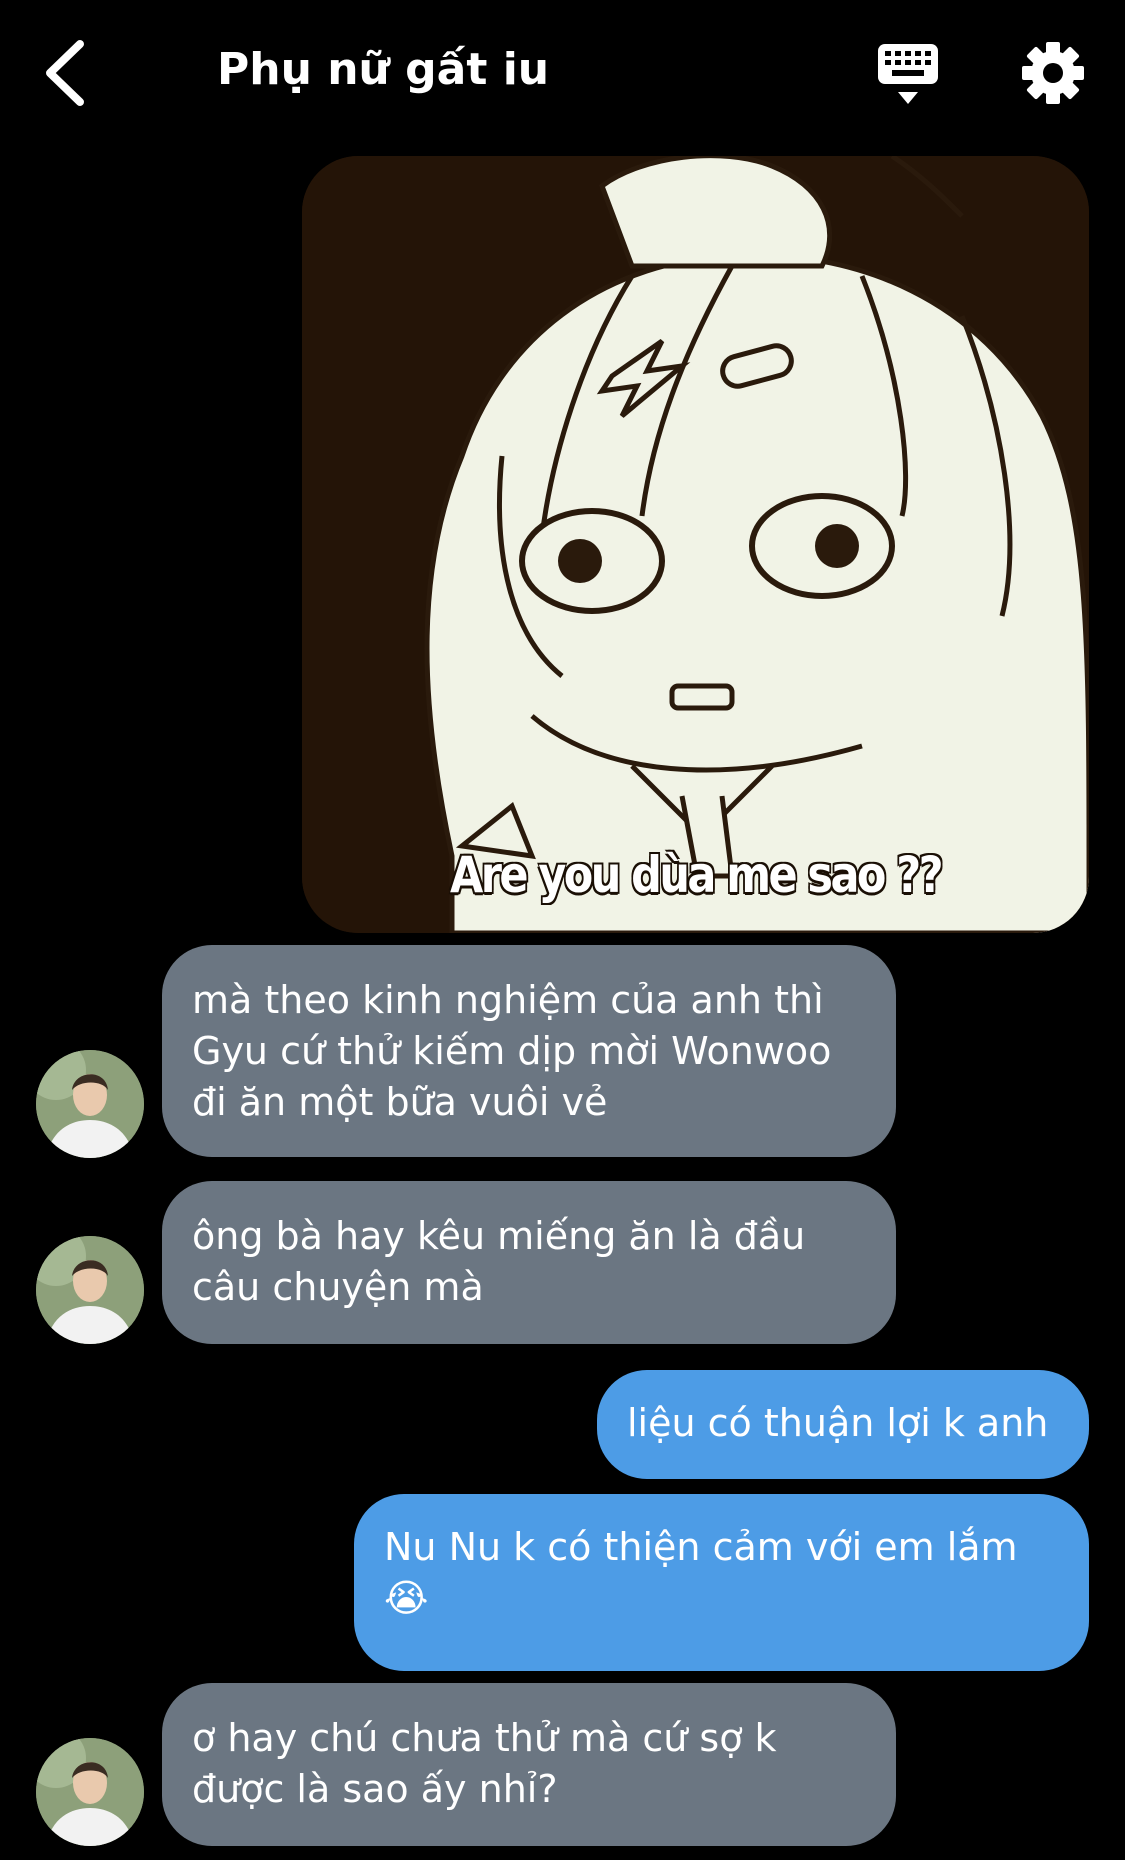 This screenshot has height=1860, width=1125. I want to click on keyboard-button, so click(908, 75).